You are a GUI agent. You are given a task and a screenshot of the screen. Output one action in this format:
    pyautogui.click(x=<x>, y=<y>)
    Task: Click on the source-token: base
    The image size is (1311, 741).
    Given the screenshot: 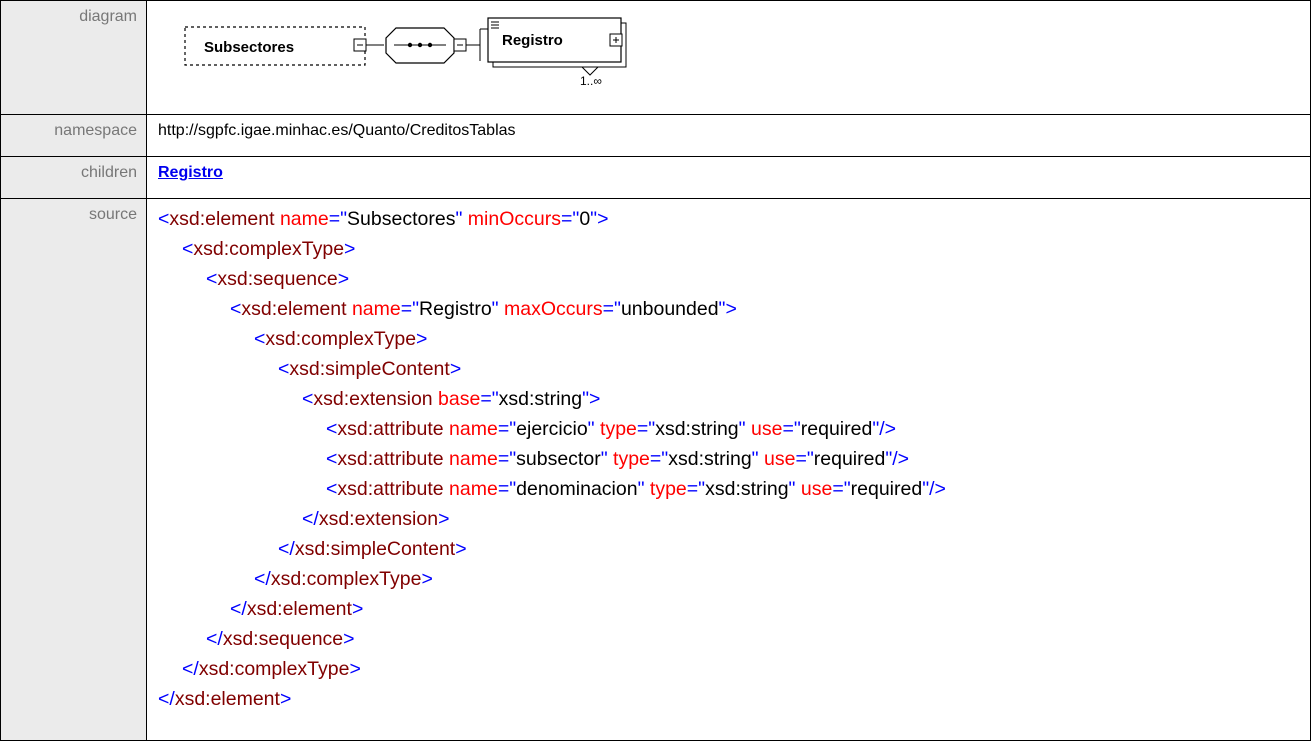 What is the action you would take?
    pyautogui.click(x=456, y=399)
    